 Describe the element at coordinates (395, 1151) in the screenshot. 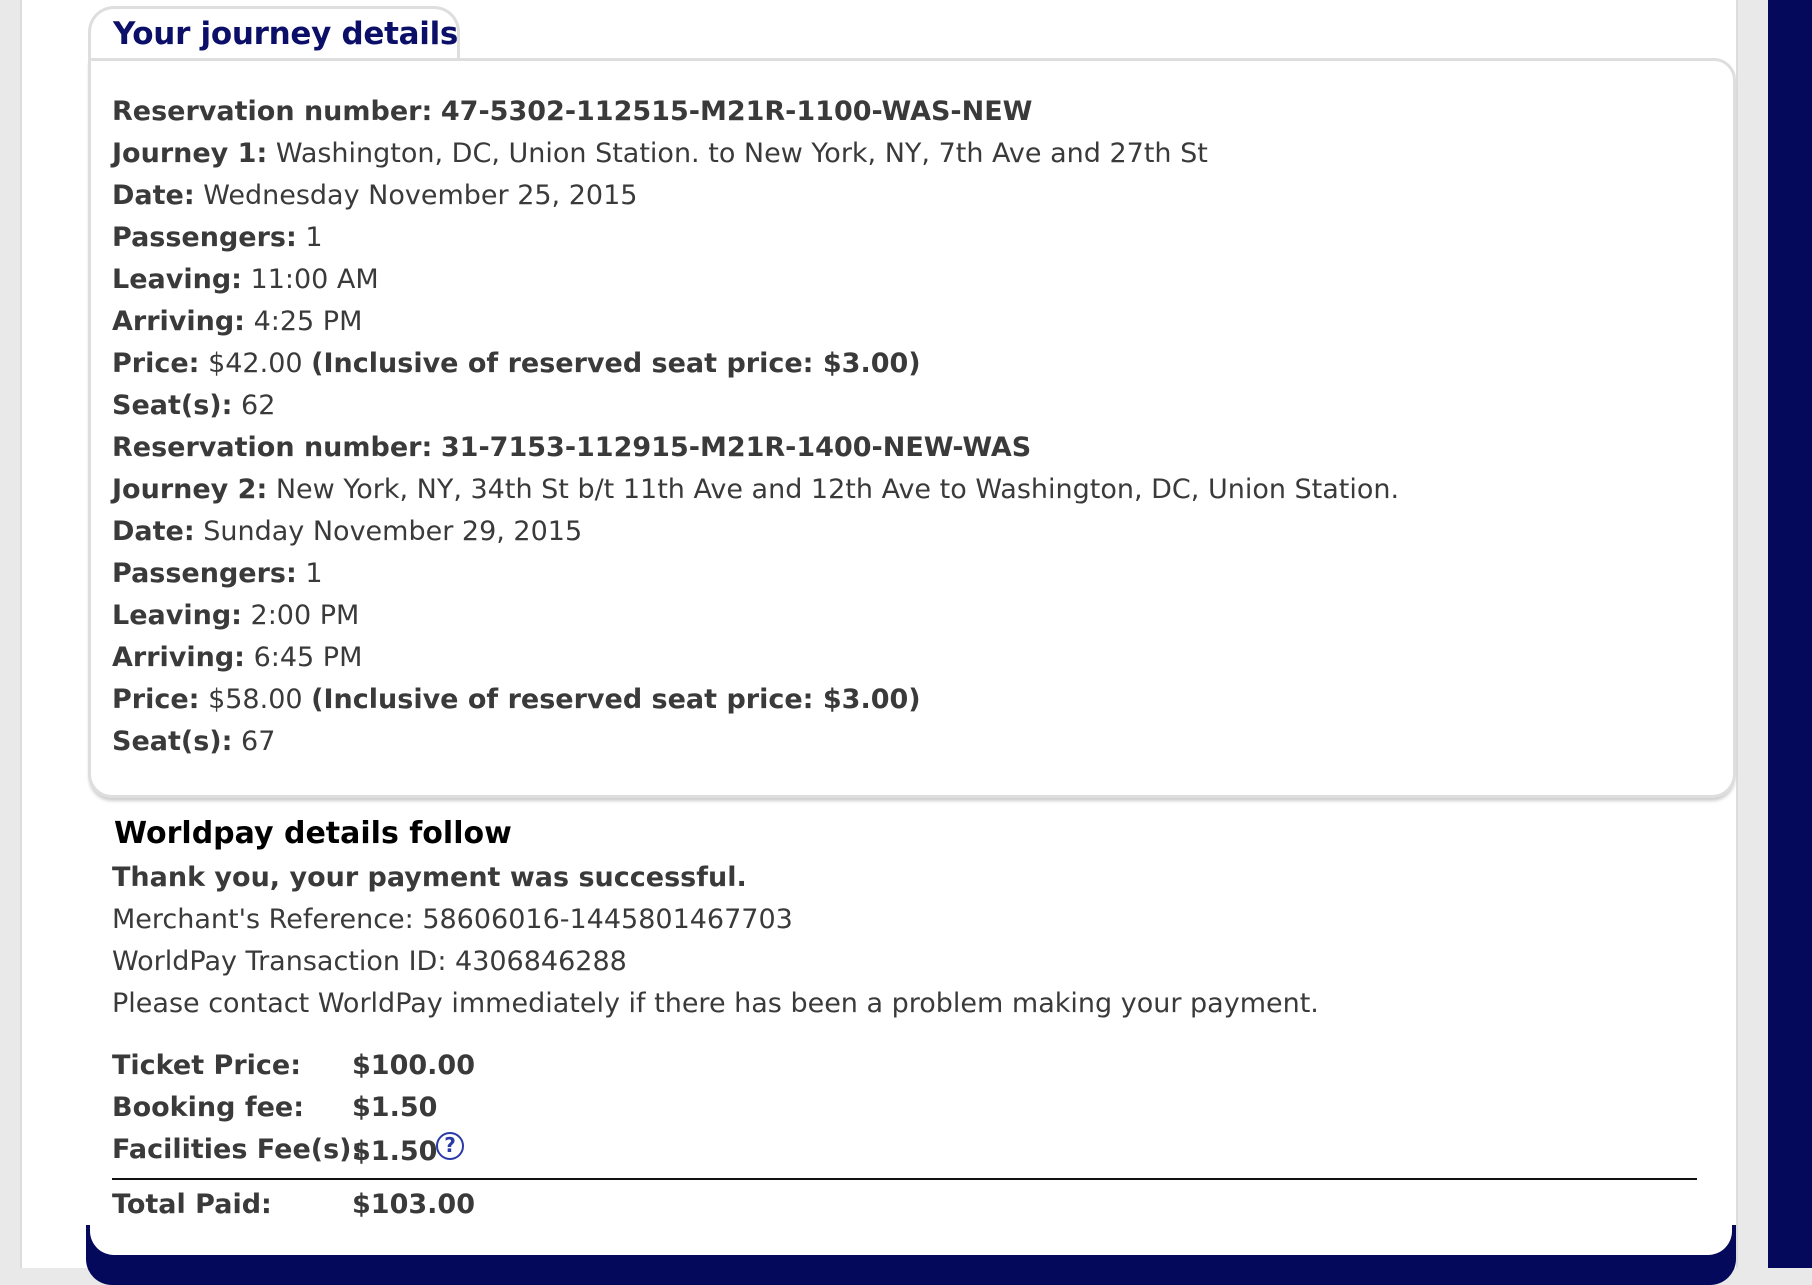

I see `facilities-fee-value: $1.50` at that location.